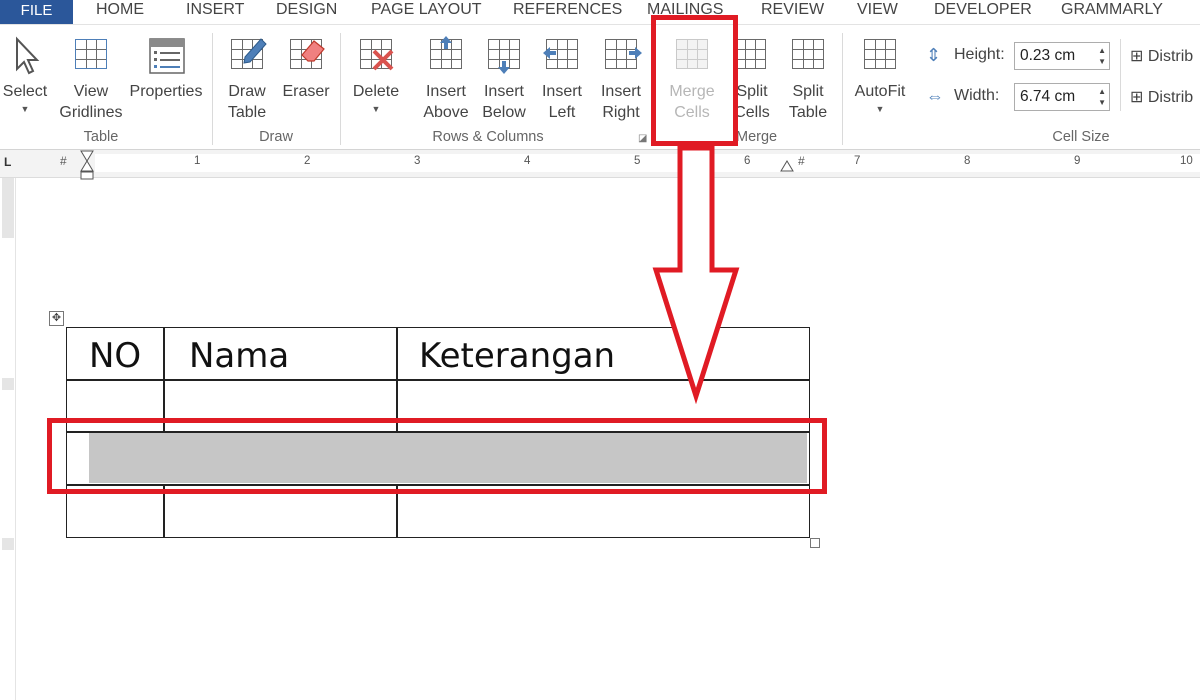 The image size is (1200, 700). What do you see at coordinates (880, 56) in the screenshot?
I see `autofit-icon` at bounding box center [880, 56].